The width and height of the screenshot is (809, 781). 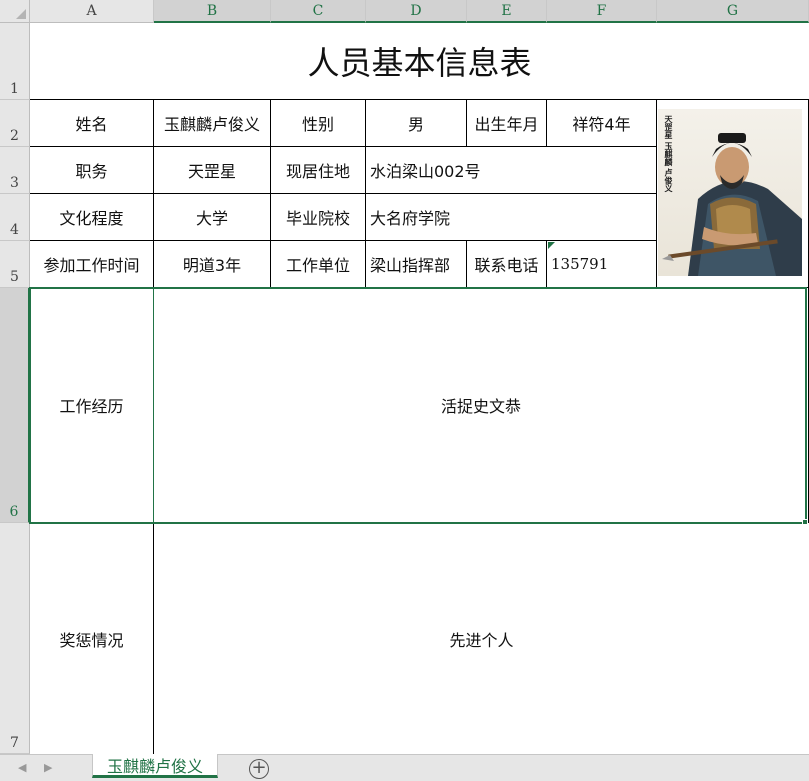 What do you see at coordinates (416, 123) in the screenshot?
I see `gender-value-cell: 男` at bounding box center [416, 123].